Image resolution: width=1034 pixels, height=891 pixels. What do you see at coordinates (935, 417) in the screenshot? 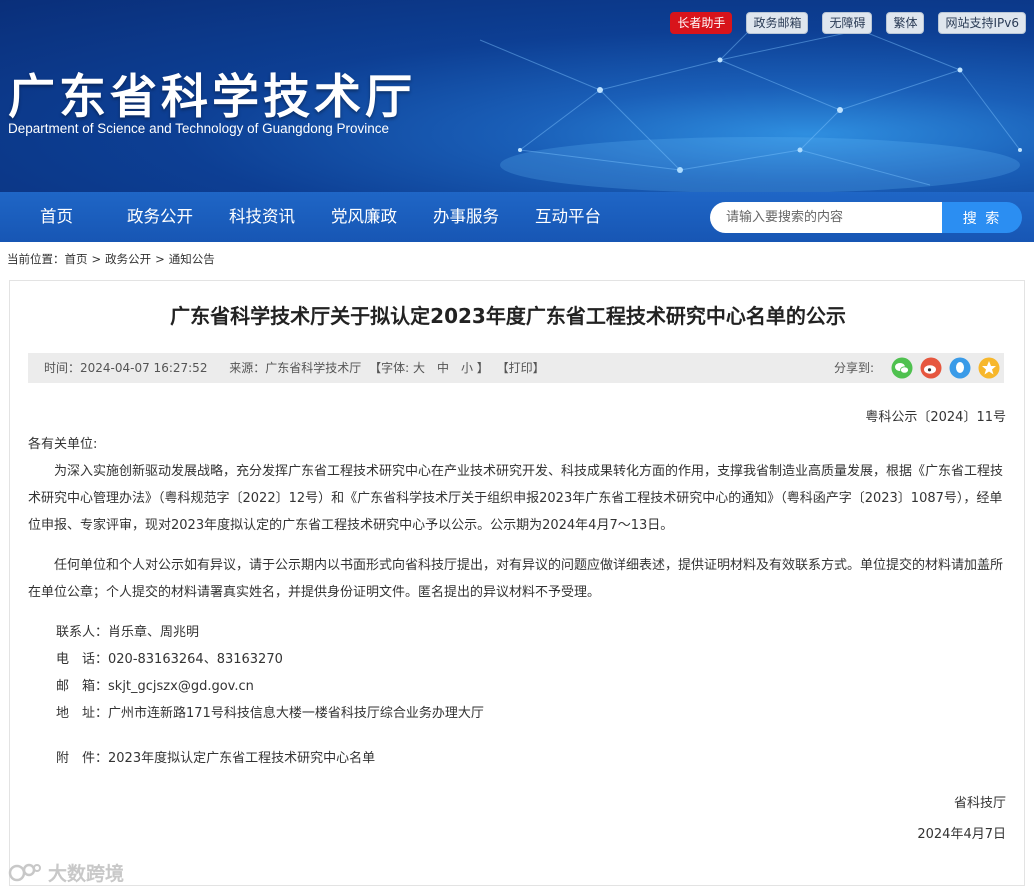
I see `doc-number: 粤科公示〔2024〕11号` at bounding box center [935, 417].